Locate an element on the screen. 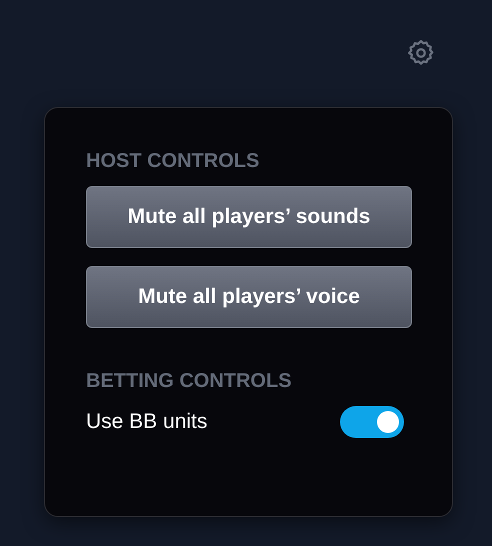 The height and width of the screenshot is (546, 492). toggle-switch is located at coordinates (372, 422).